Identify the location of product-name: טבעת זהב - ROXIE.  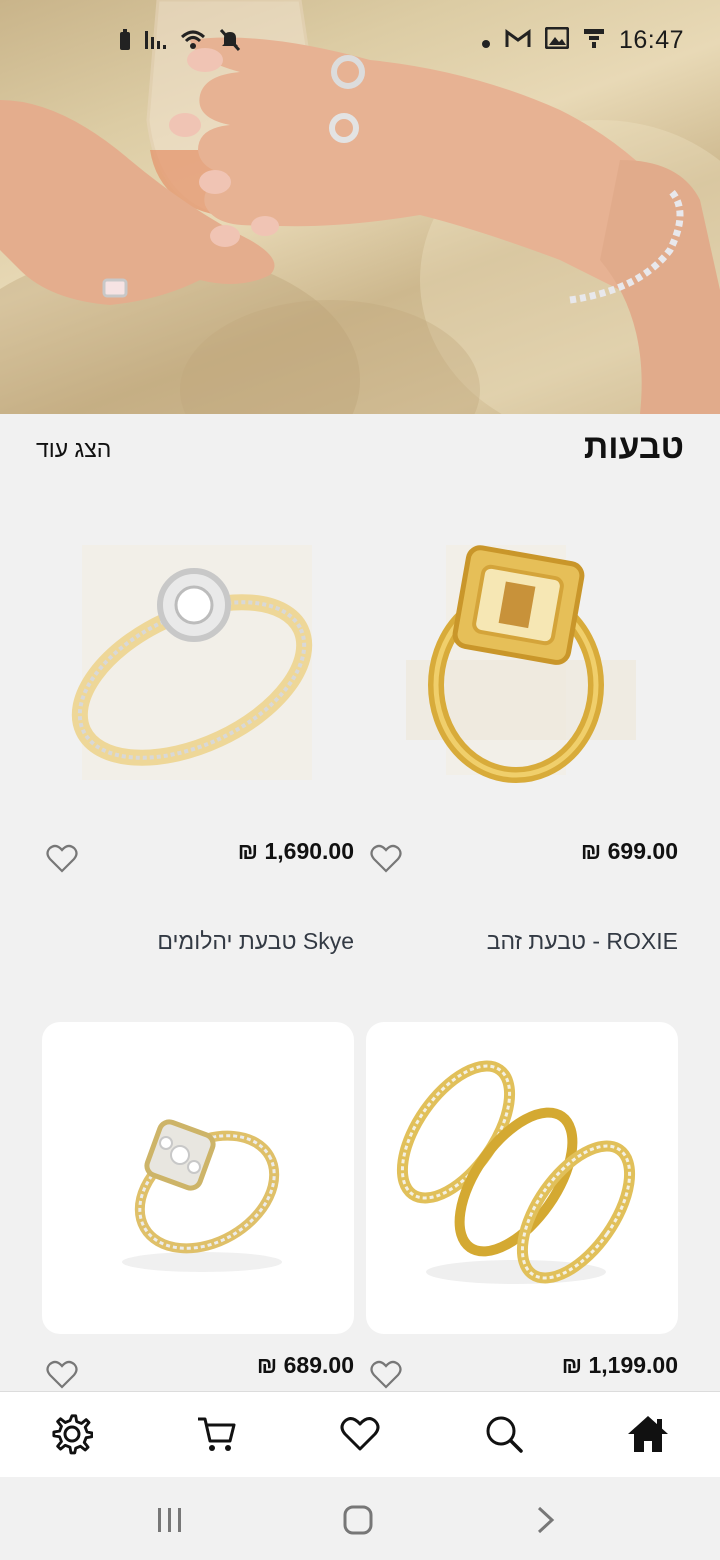
(582, 941).